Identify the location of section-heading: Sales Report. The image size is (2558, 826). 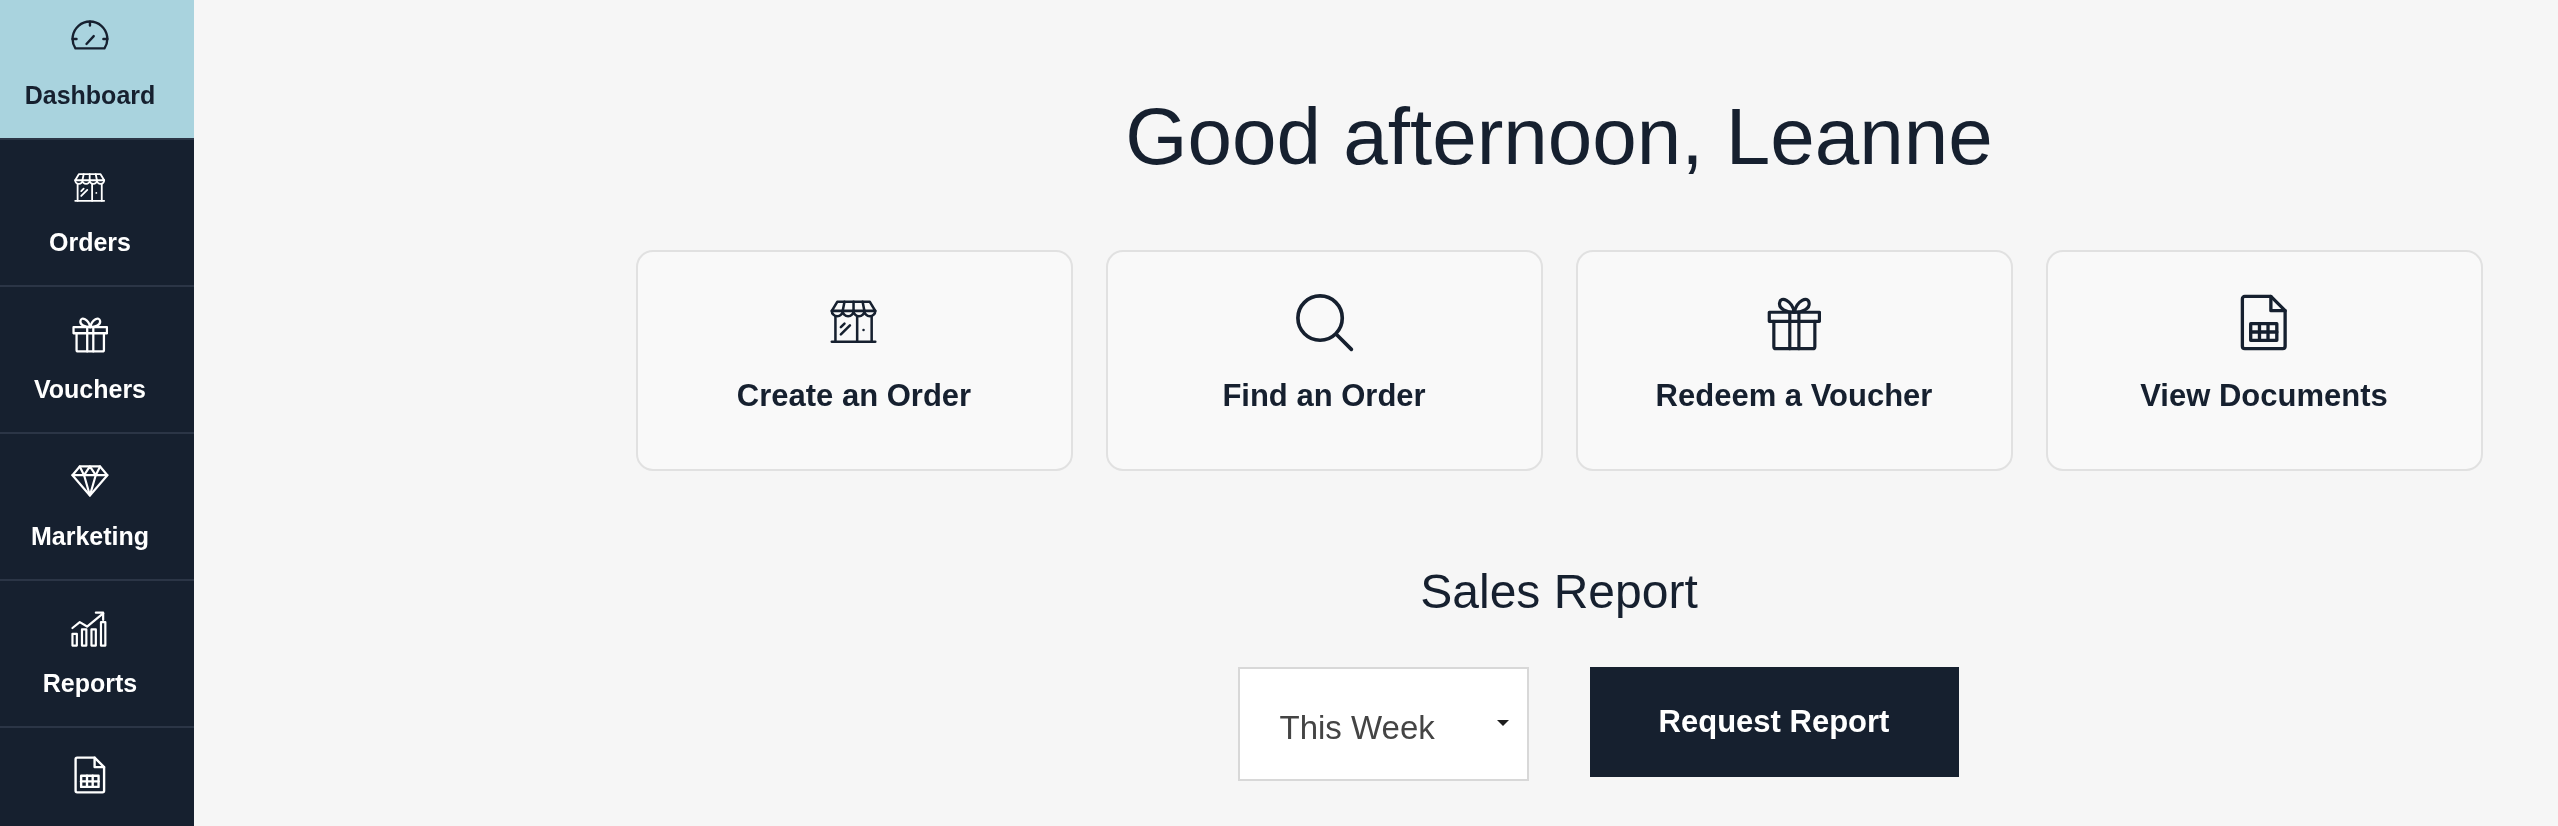
(1559, 592).